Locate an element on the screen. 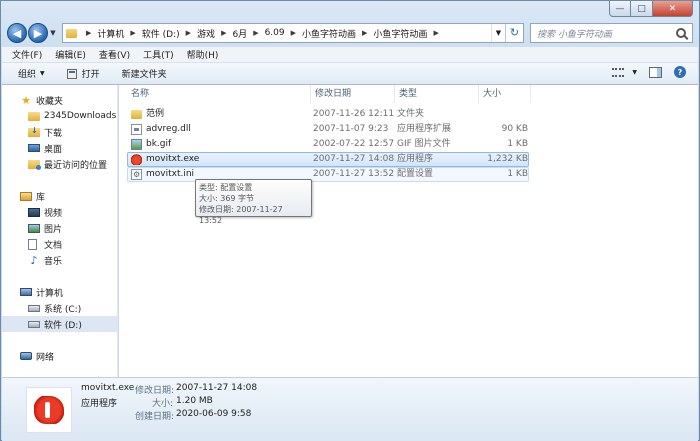  nav-item-drive-d: 软件 (D:) is located at coordinates (60, 324).